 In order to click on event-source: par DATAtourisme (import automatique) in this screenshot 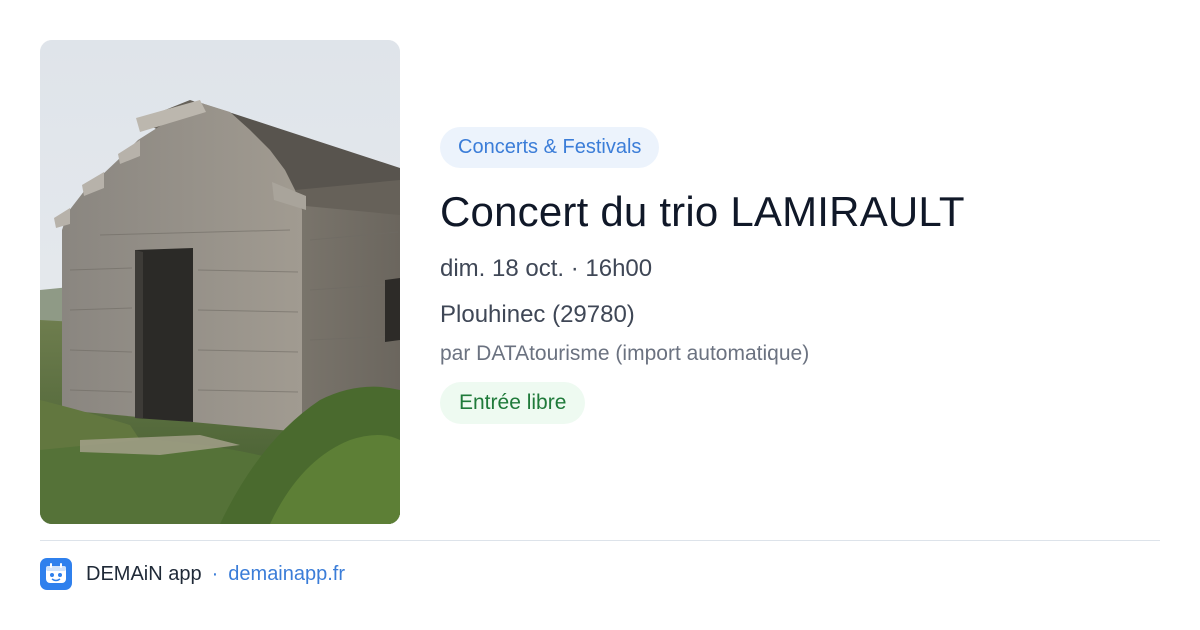, I will do `click(625, 353)`.